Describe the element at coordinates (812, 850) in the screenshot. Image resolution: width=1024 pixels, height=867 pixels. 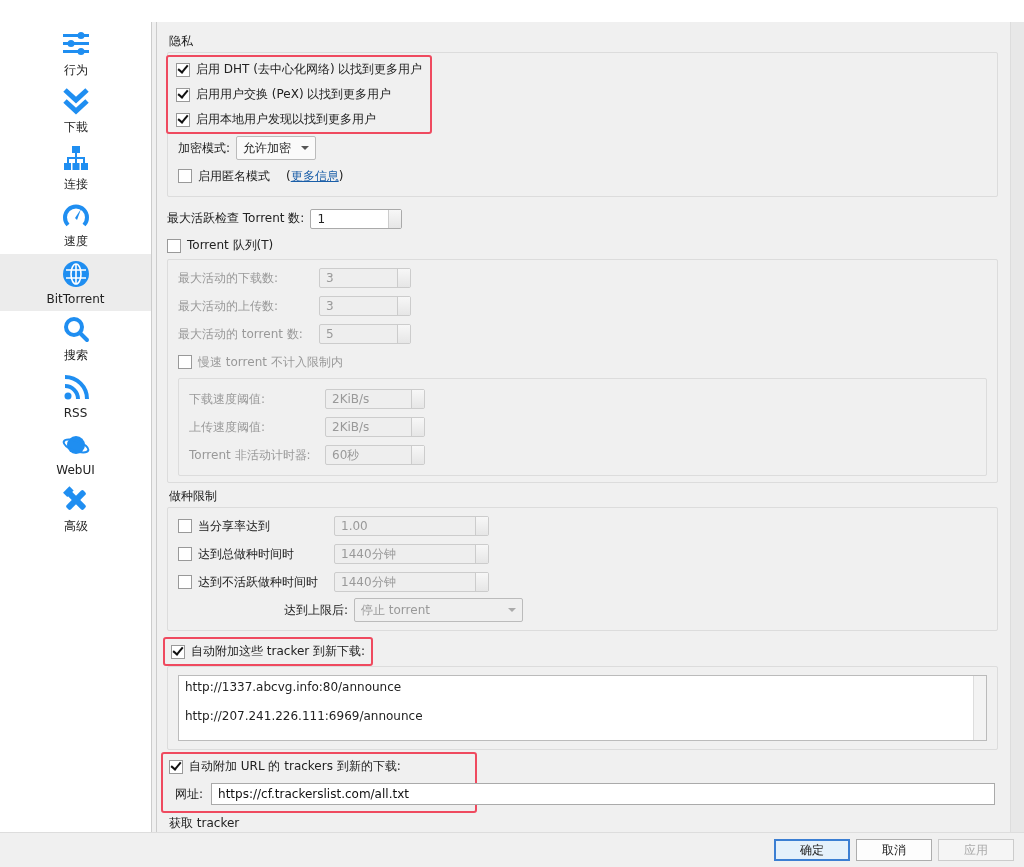
I see `dialog-button: 确定` at that location.